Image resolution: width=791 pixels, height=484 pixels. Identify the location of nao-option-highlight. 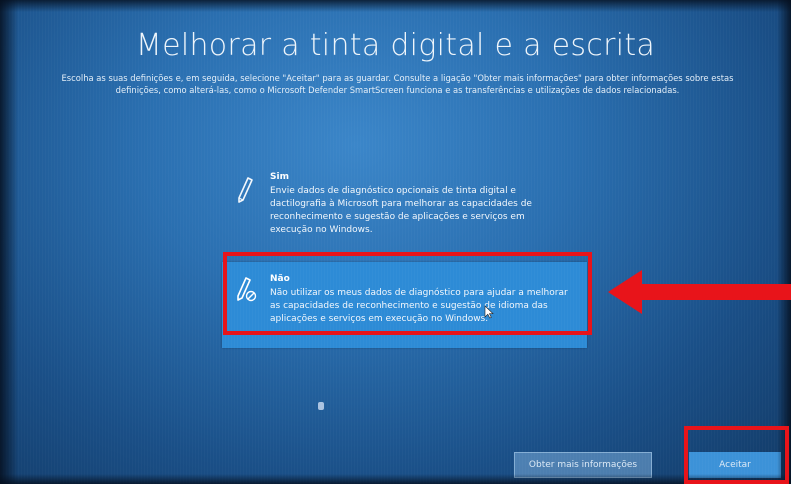
(407, 293).